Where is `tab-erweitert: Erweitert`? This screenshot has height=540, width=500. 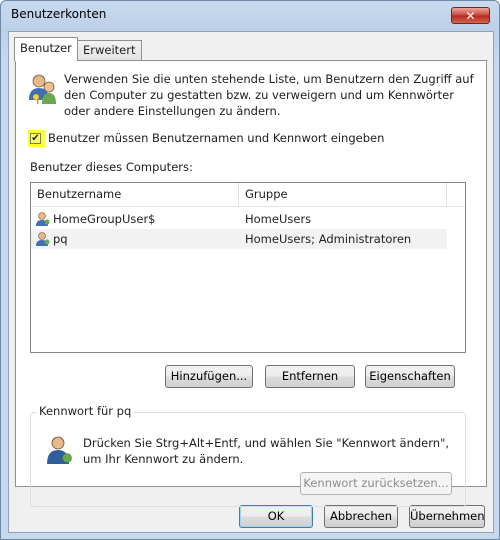
tab-erweitert: Erweitert is located at coordinates (109, 50).